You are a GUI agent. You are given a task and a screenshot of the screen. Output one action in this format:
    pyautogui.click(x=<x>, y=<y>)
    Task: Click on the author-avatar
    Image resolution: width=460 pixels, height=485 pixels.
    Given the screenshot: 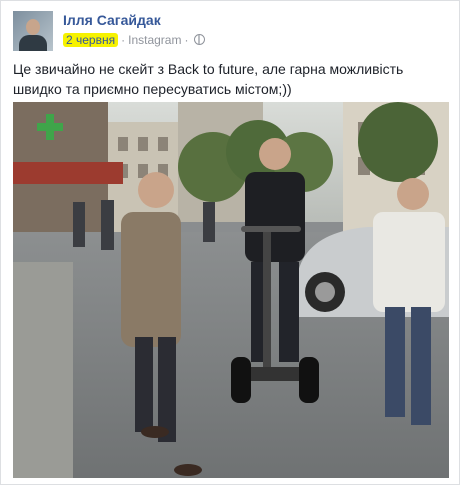 What is the action you would take?
    pyautogui.click(x=33, y=31)
    